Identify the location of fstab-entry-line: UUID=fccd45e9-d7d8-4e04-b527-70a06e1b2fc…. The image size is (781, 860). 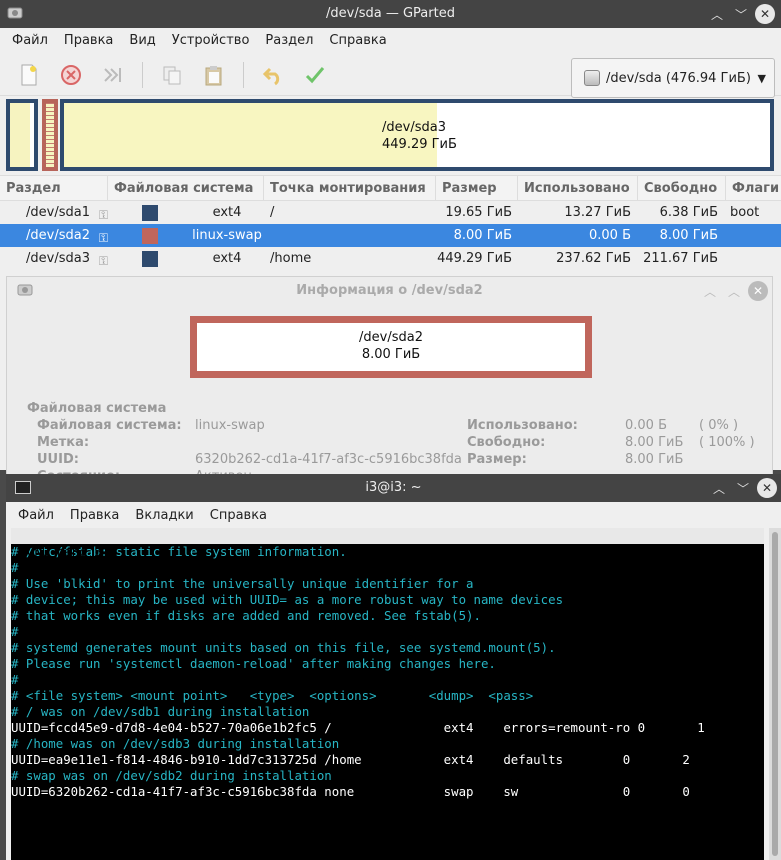
(358, 727).